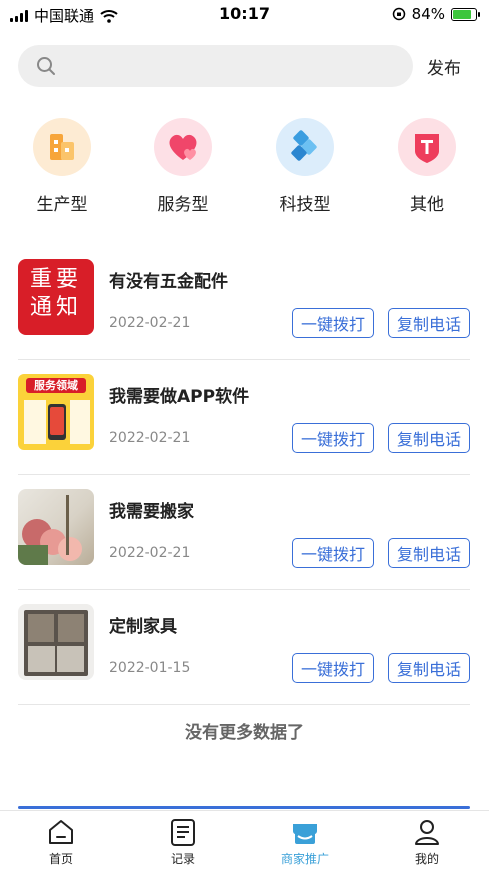  I want to click on item-title: 定制家具, so click(143, 627).